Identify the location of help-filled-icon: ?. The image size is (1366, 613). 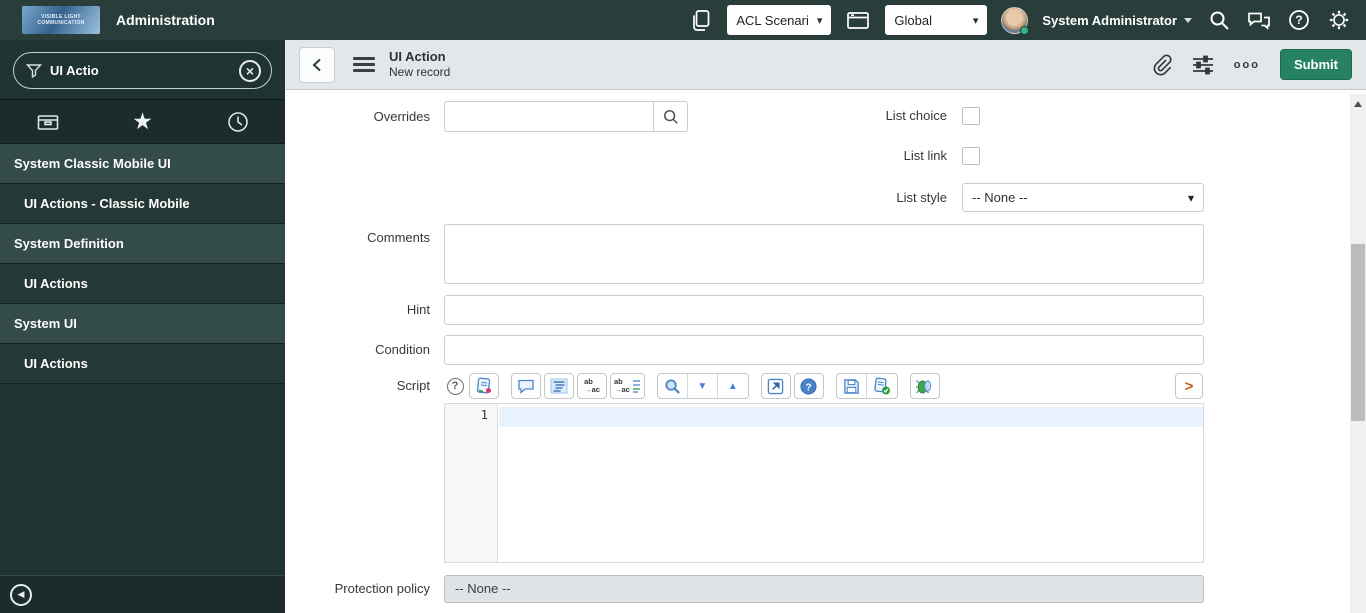
(808, 386).